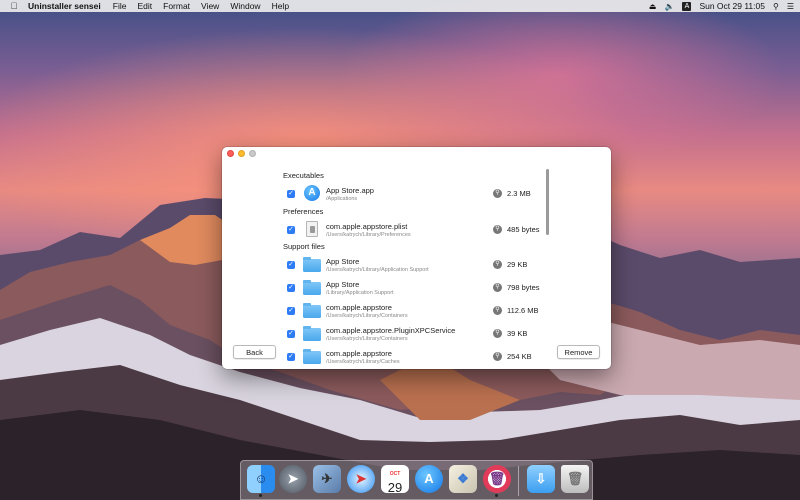 The height and width of the screenshot is (500, 800). What do you see at coordinates (361, 479) in the screenshot?
I see `safari-icon: ➤` at bounding box center [361, 479].